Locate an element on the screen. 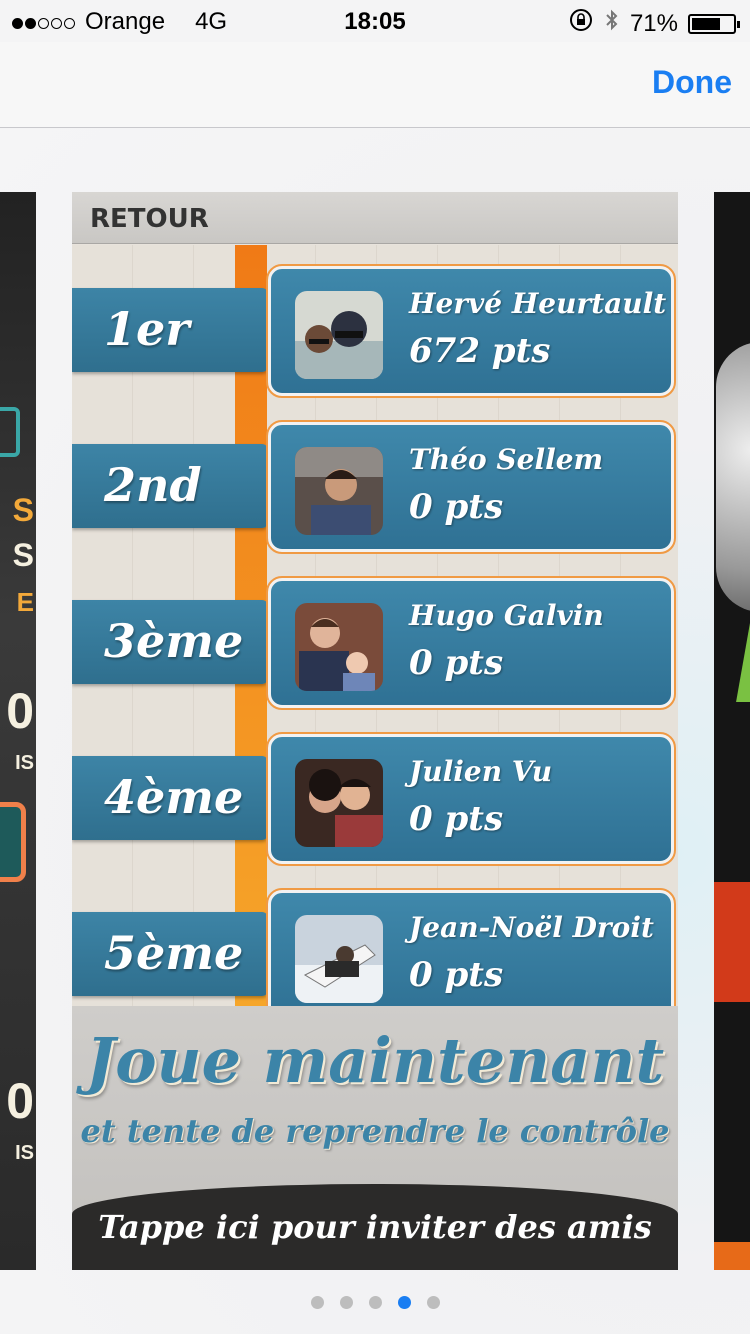 This screenshot has width=750, height=1334. rank-label: 2nd is located at coordinates (153, 485).